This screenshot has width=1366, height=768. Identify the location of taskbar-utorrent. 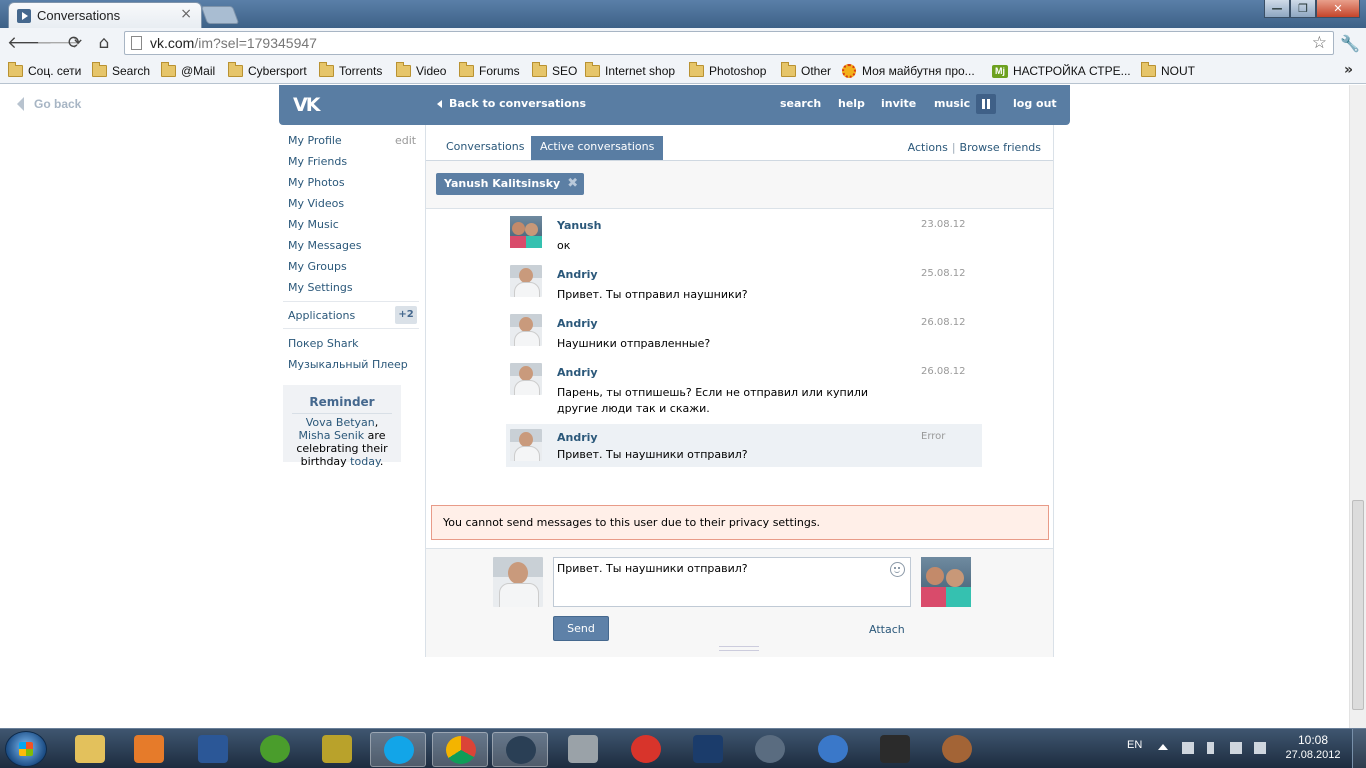
(275, 749).